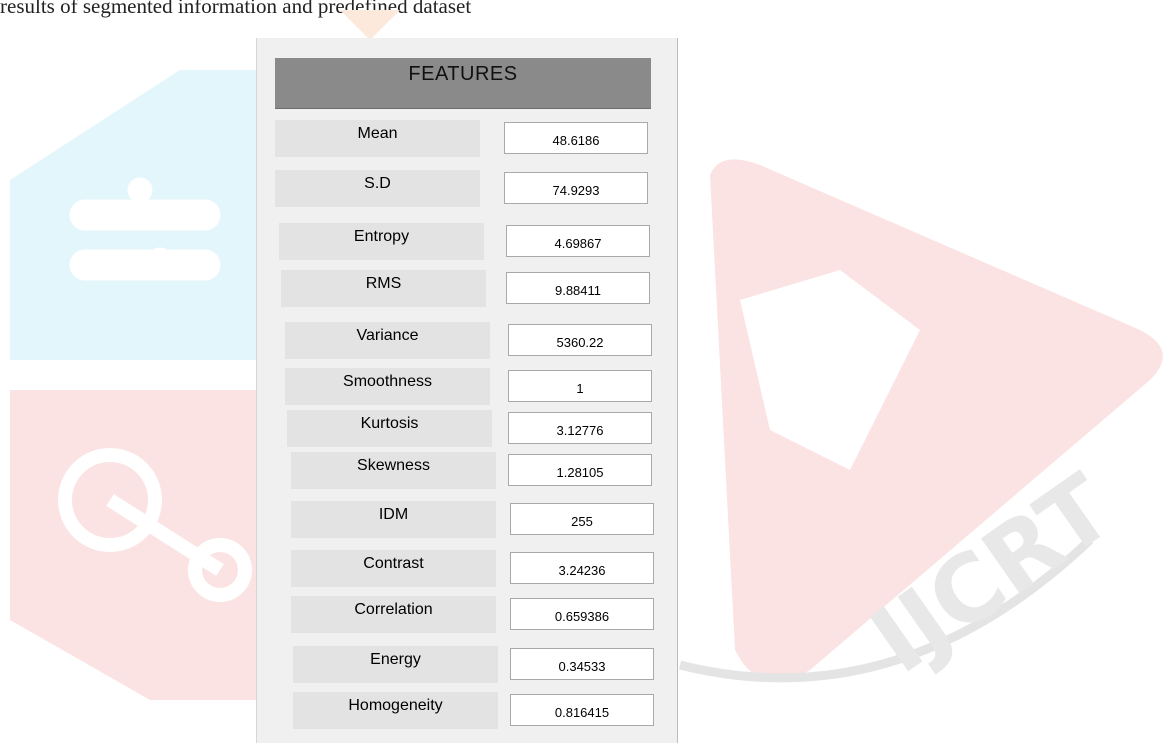  Describe the element at coordinates (377, 188) in the screenshot. I see `feature-label: S.D` at that location.